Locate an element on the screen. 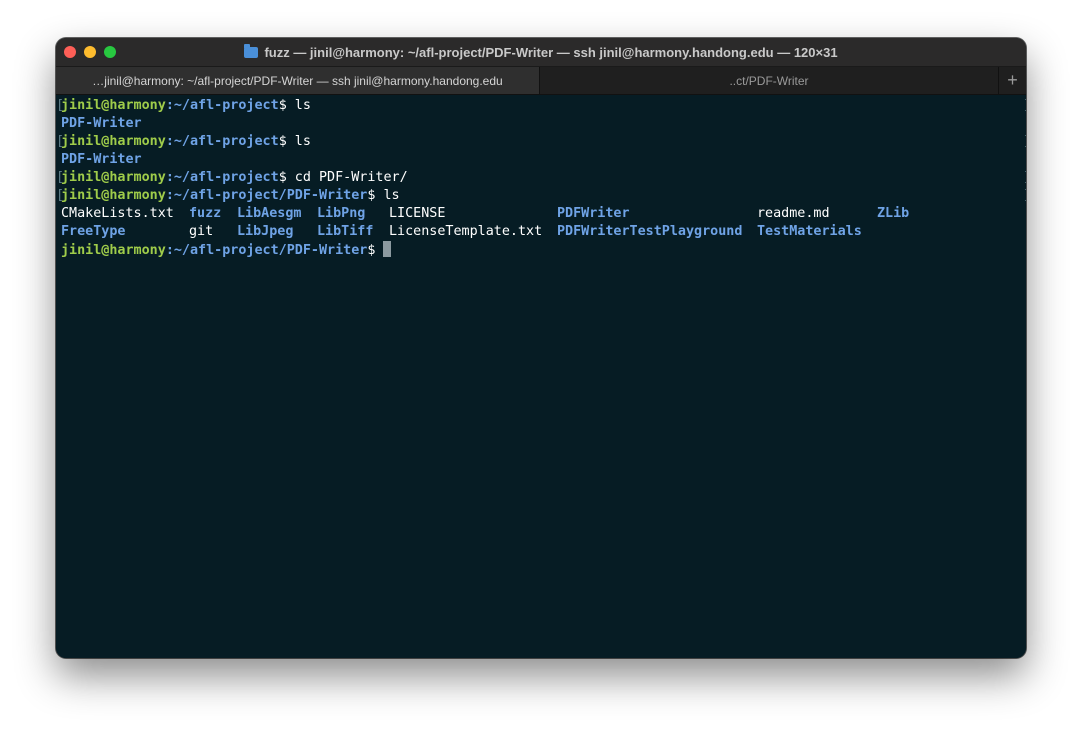 The height and width of the screenshot is (732, 1082). tab-pdf-writer: ..ct/PDF-Writer is located at coordinates (769, 80).